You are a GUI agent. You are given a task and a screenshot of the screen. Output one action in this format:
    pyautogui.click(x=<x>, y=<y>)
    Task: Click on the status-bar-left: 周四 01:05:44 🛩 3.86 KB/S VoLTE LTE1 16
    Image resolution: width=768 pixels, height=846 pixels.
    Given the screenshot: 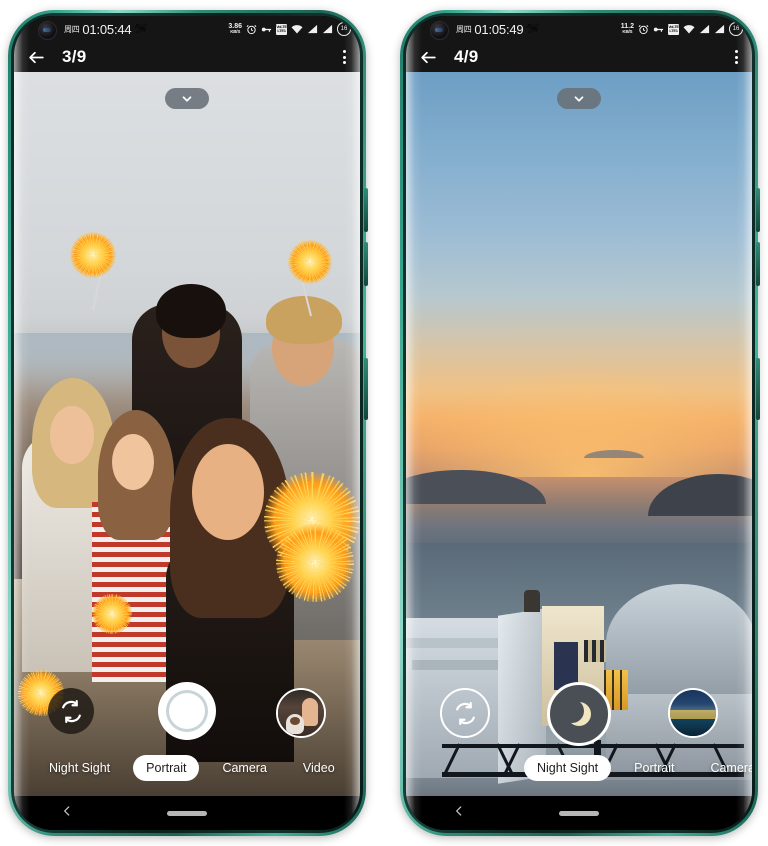 What is the action you would take?
    pyautogui.click(x=187, y=29)
    